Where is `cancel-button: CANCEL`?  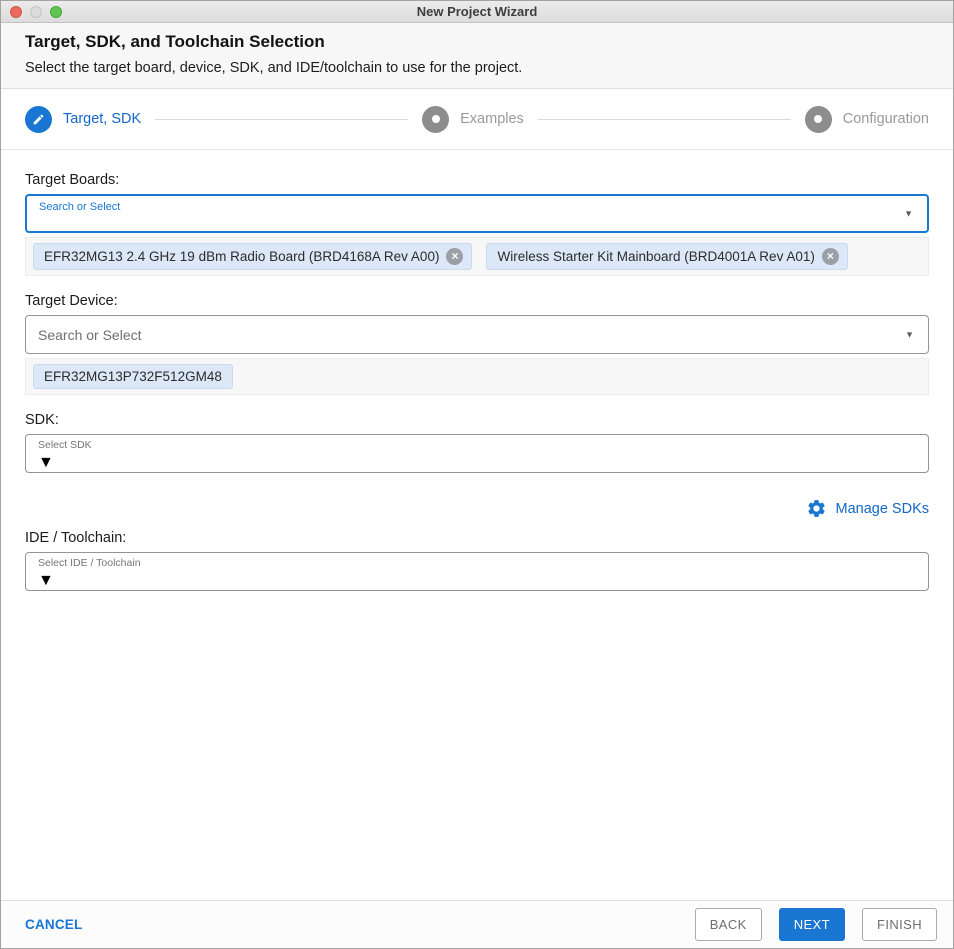 cancel-button: CANCEL is located at coordinates (53, 924).